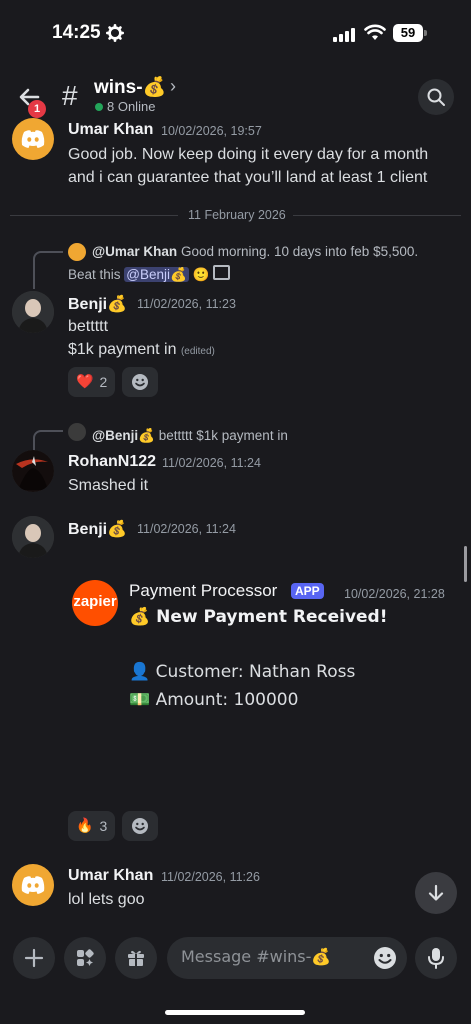 The height and width of the screenshot is (1024, 471). I want to click on gear-icon, so click(115, 33).